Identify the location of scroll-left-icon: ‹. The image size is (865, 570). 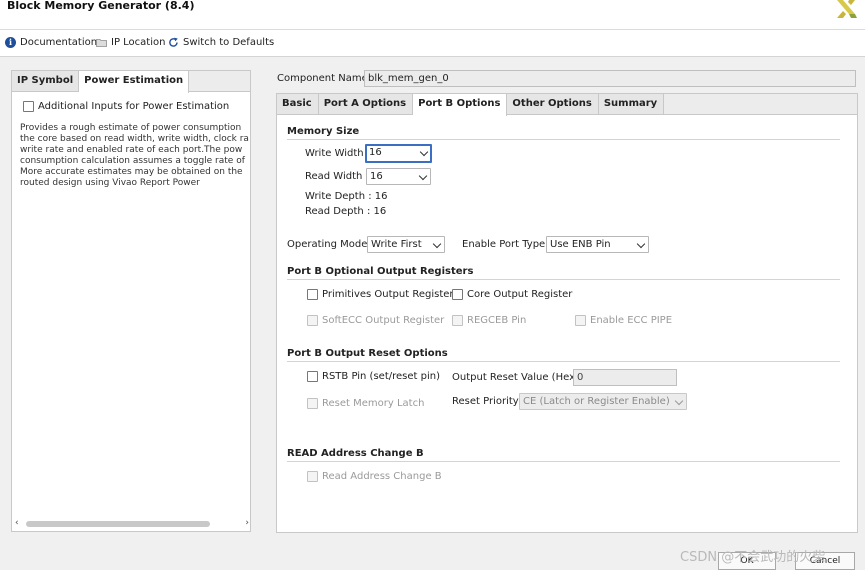
(17, 523).